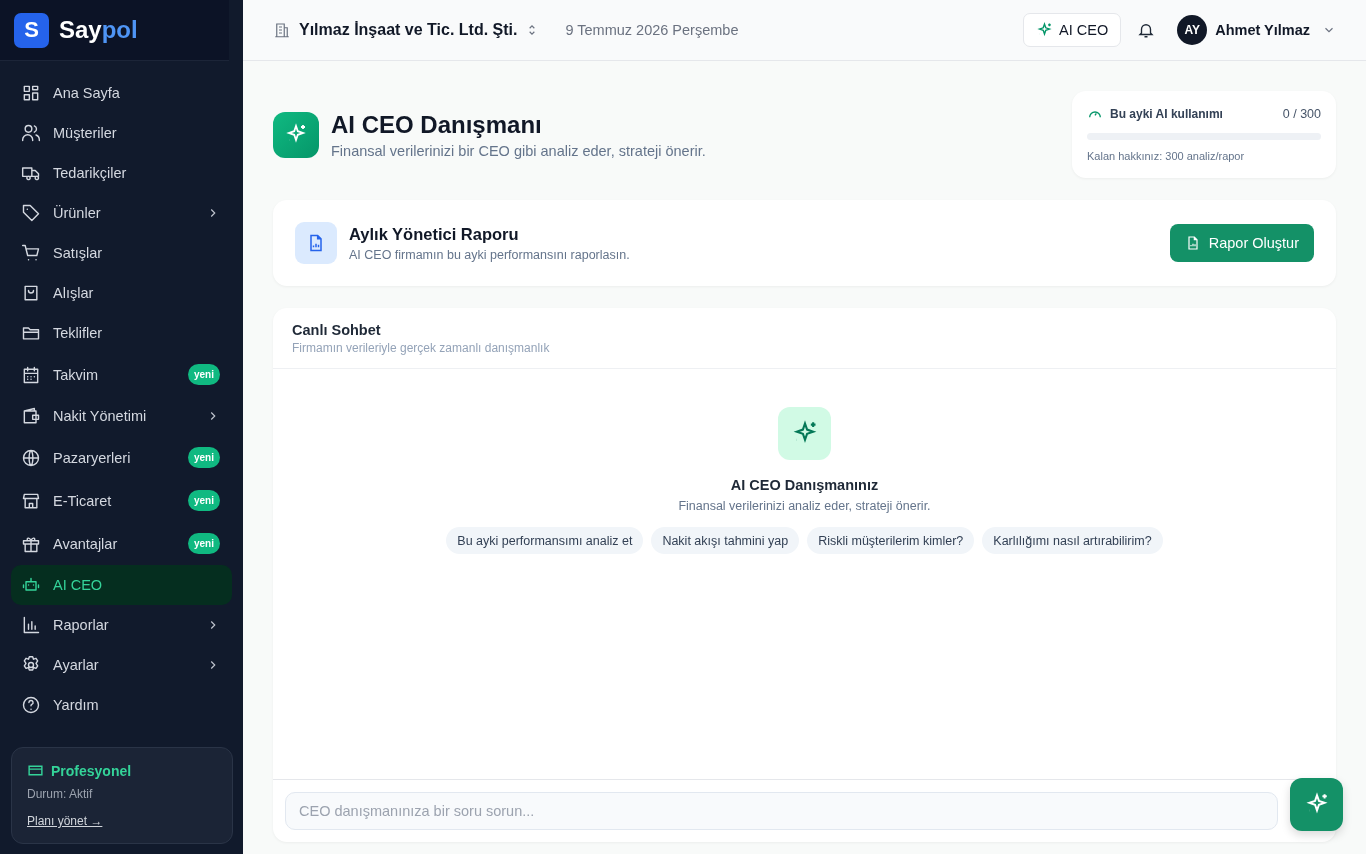 The image size is (1366, 854). What do you see at coordinates (121, 457) in the screenshot?
I see `sidebar-item: Pazaryerleri yeni` at bounding box center [121, 457].